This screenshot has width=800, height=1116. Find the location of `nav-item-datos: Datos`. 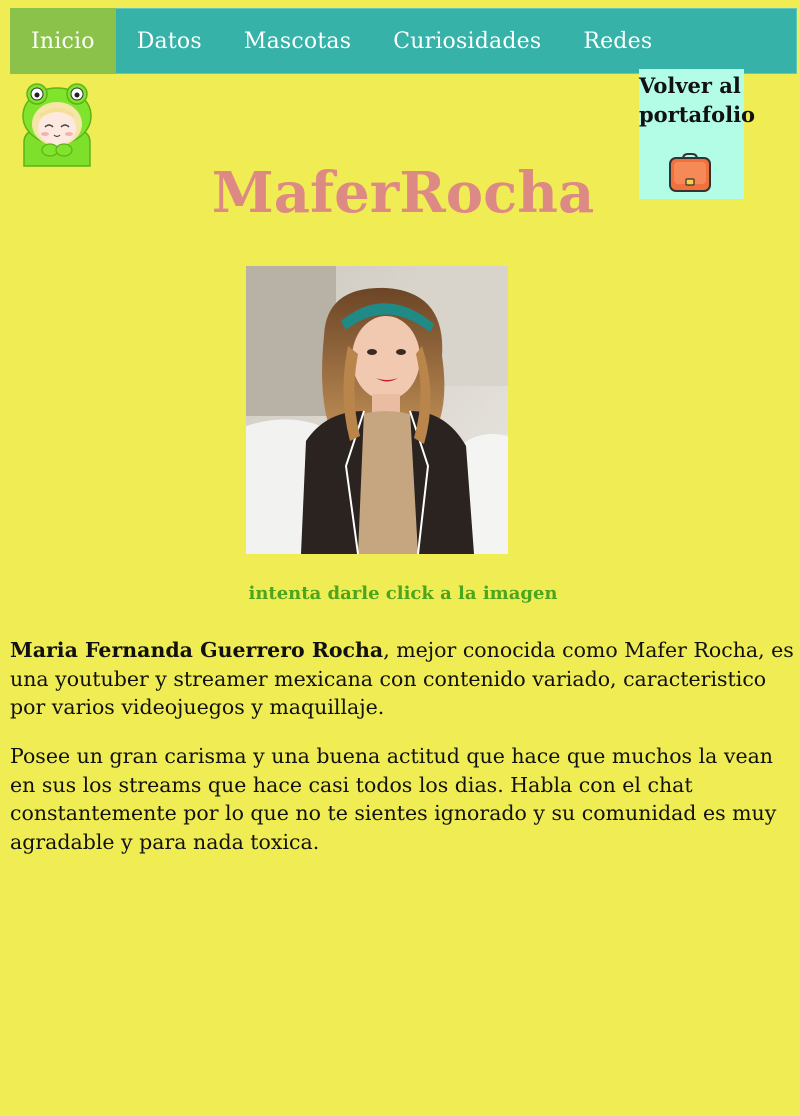

nav-item-datos: Datos is located at coordinates (169, 41).